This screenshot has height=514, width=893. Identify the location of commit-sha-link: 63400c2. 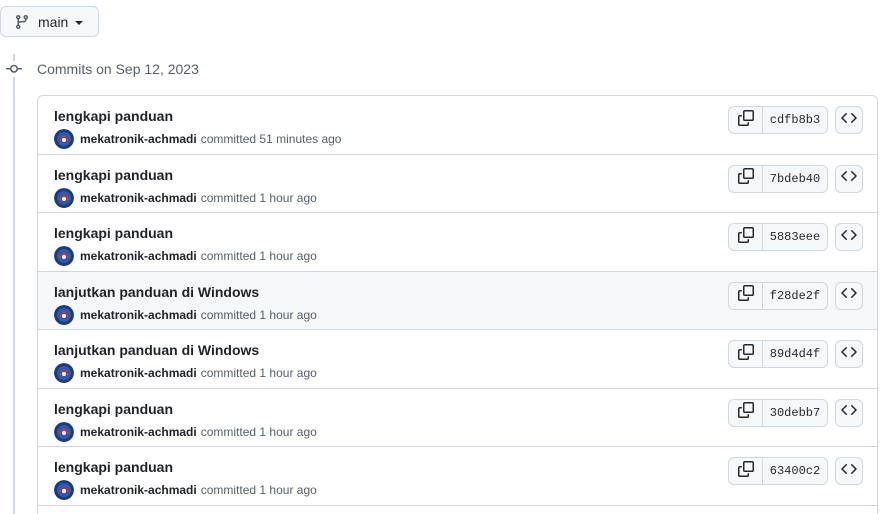
(795, 471).